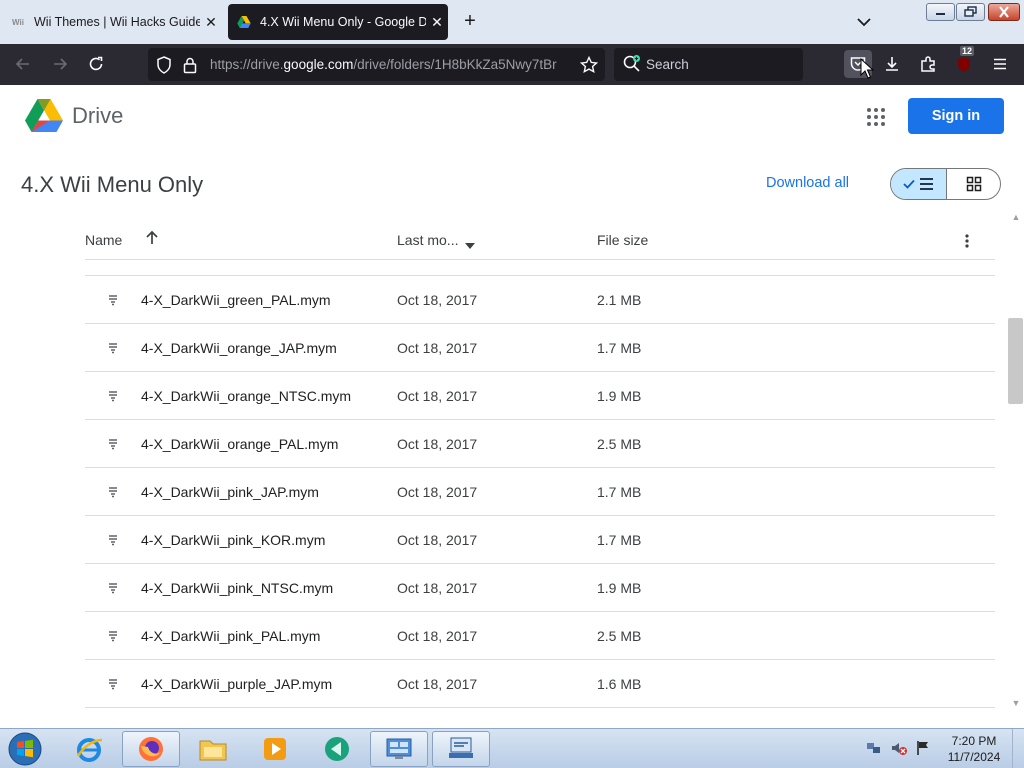 The height and width of the screenshot is (768, 1024). What do you see at coordinates (399, 749) in the screenshot?
I see `control-panel-icon` at bounding box center [399, 749].